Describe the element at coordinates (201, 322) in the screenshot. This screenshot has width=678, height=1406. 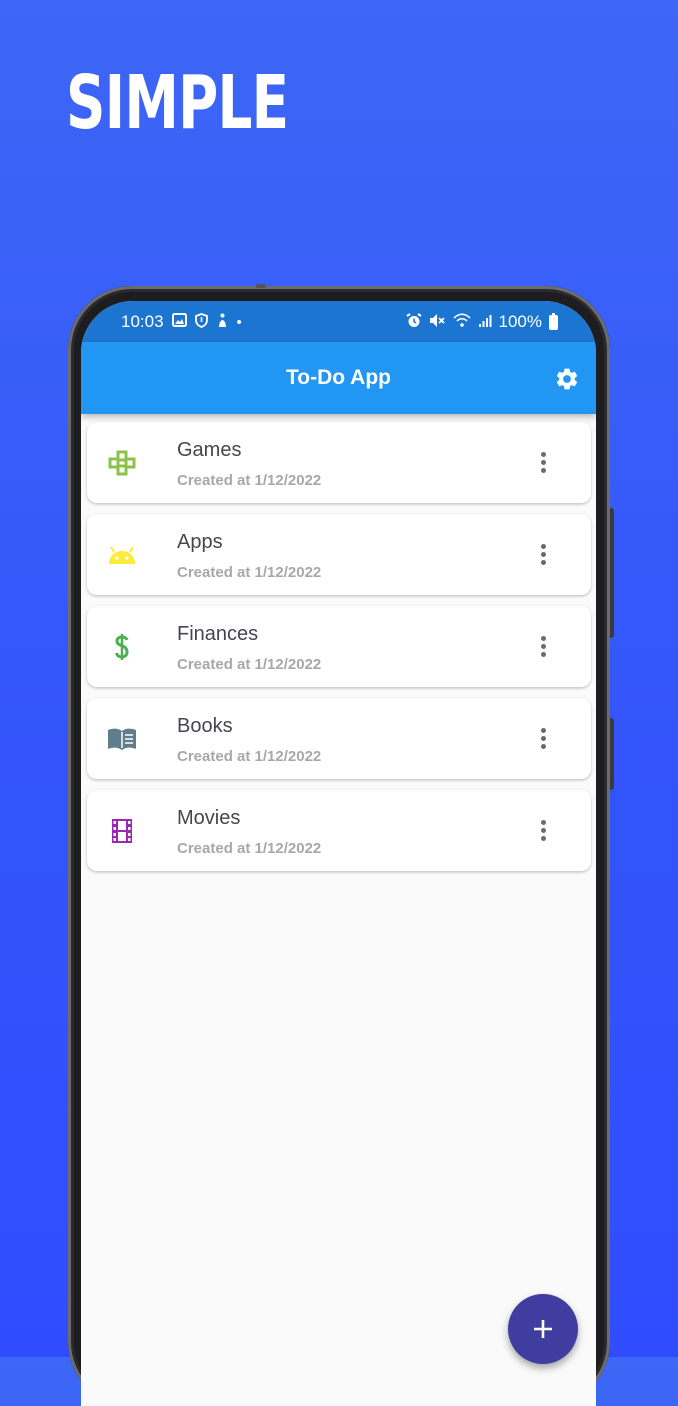
I see `shield-icon` at that location.